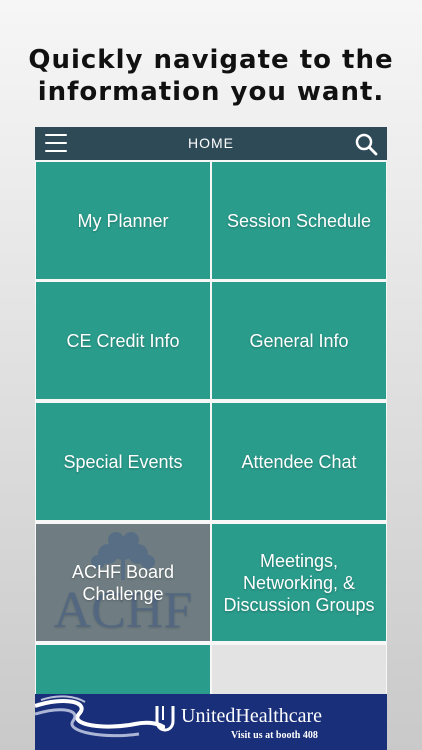 This screenshot has width=422, height=750. I want to click on tile-label: ACHF Board Challenge, so click(123, 582).